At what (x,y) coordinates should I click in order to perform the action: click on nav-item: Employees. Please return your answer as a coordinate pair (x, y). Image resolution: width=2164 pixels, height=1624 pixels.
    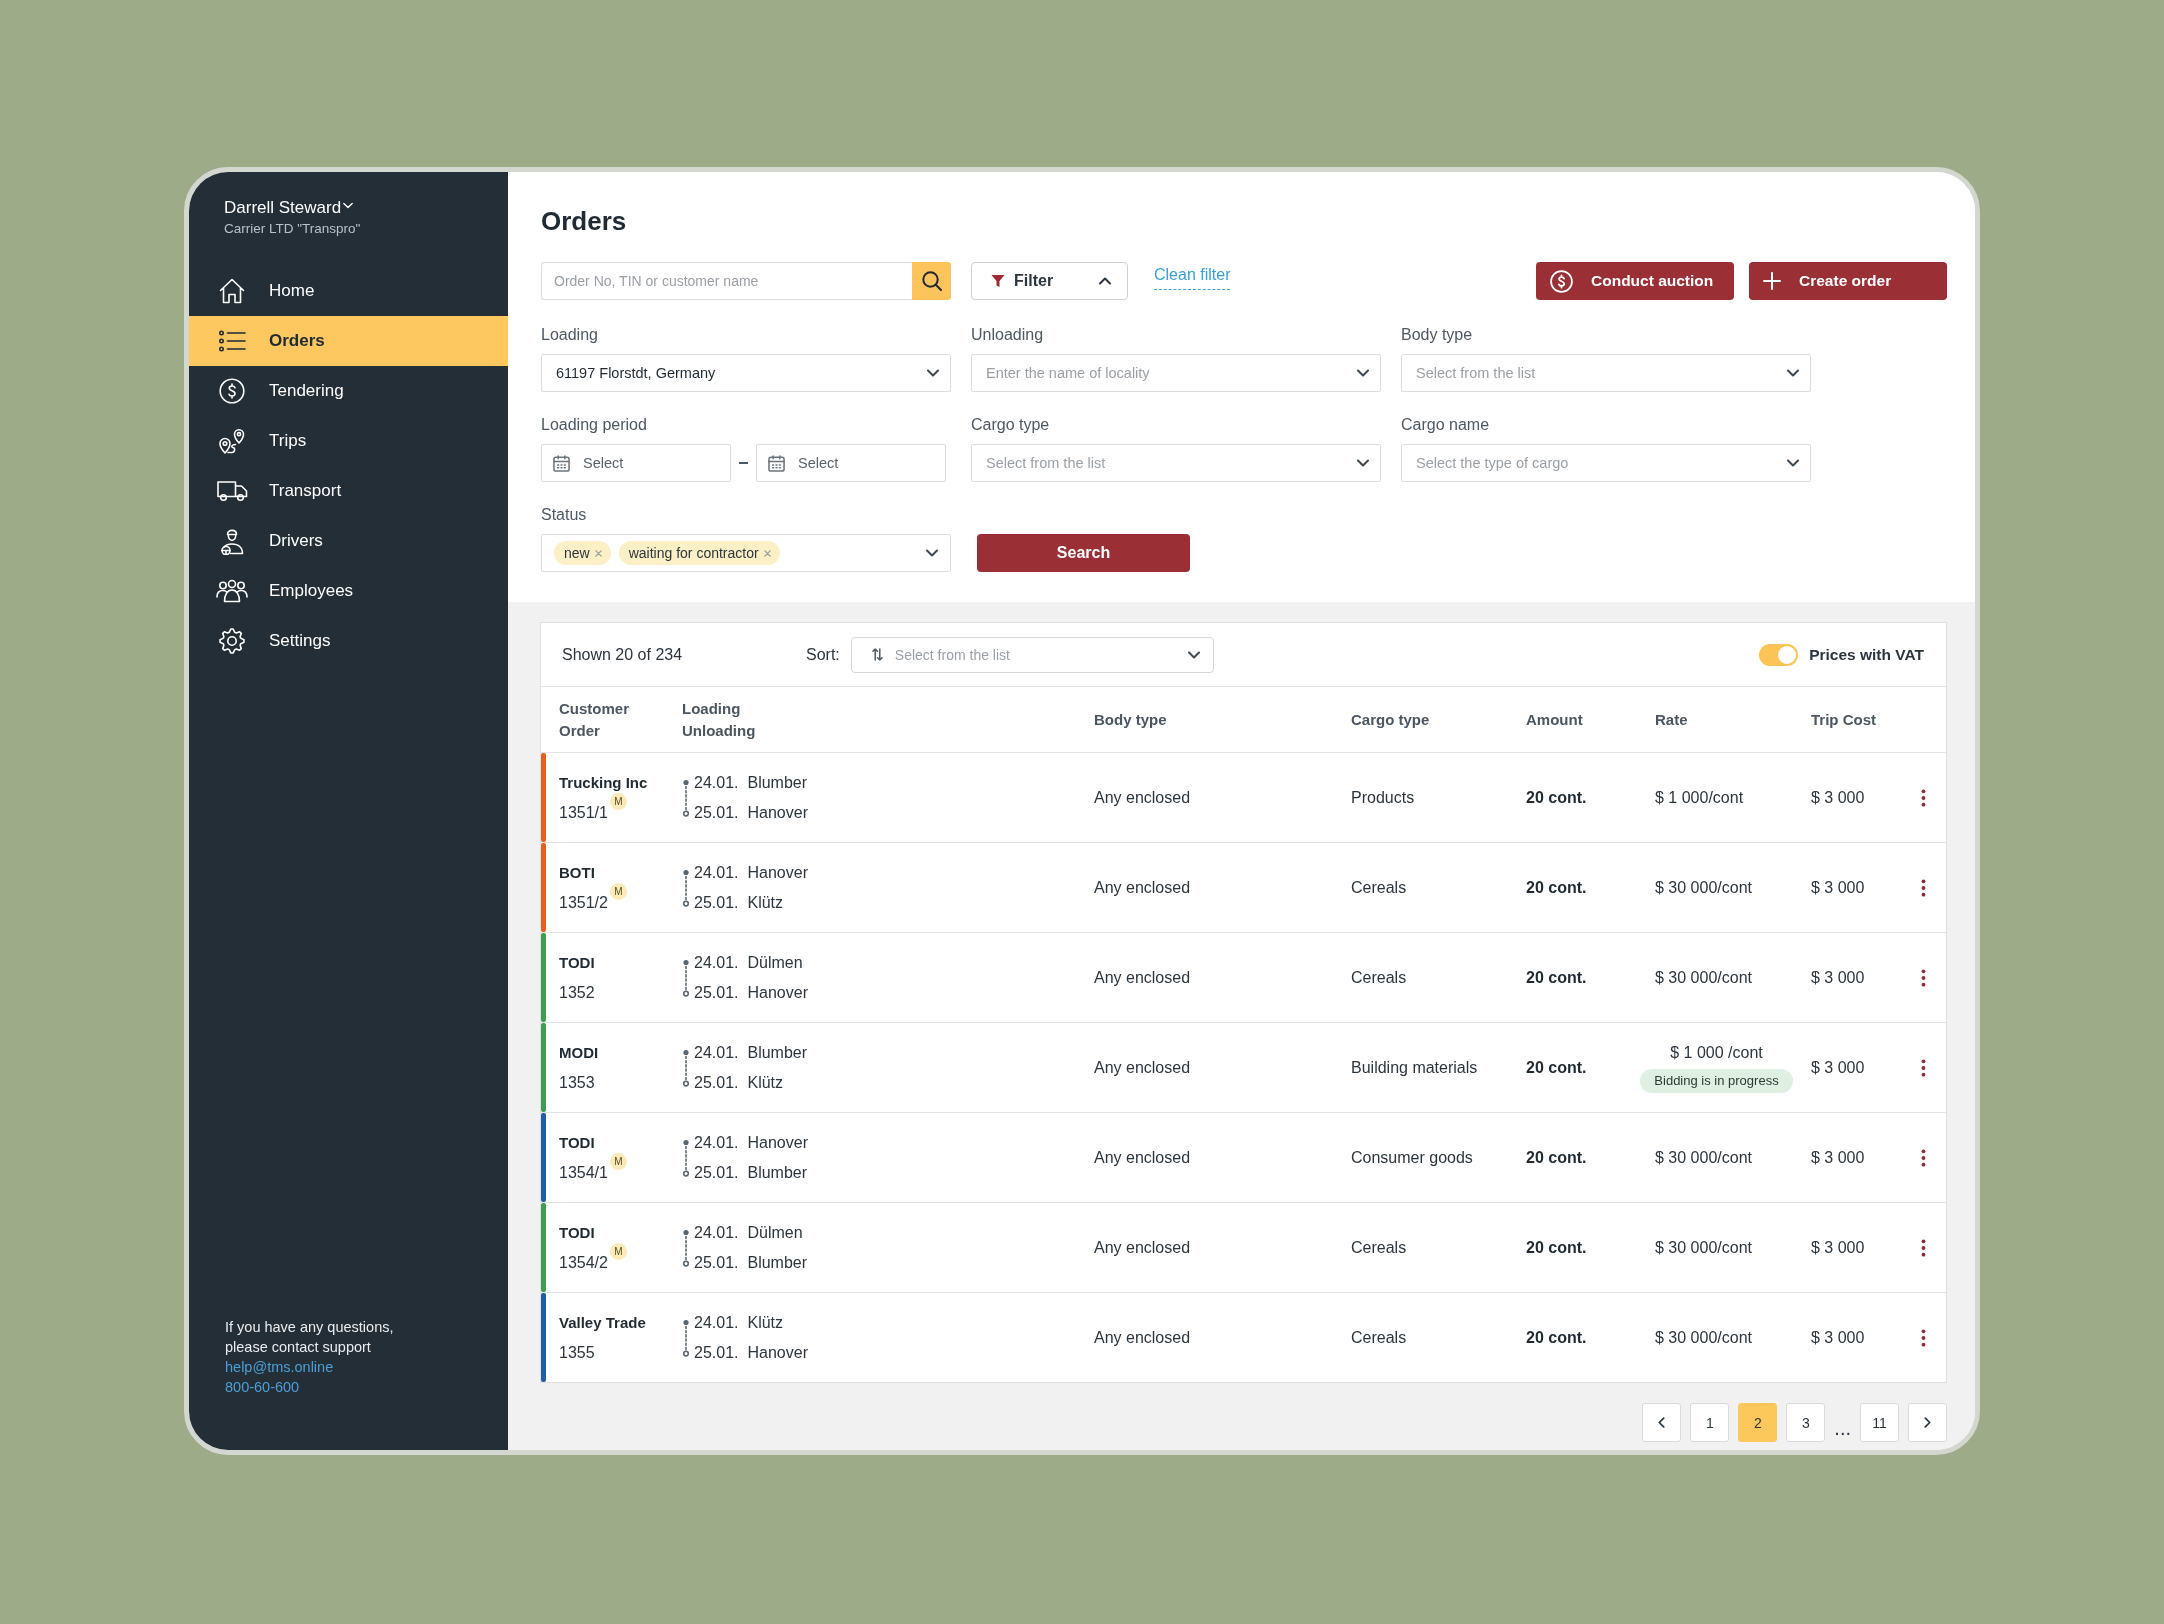
    Looking at the image, I should click on (348, 591).